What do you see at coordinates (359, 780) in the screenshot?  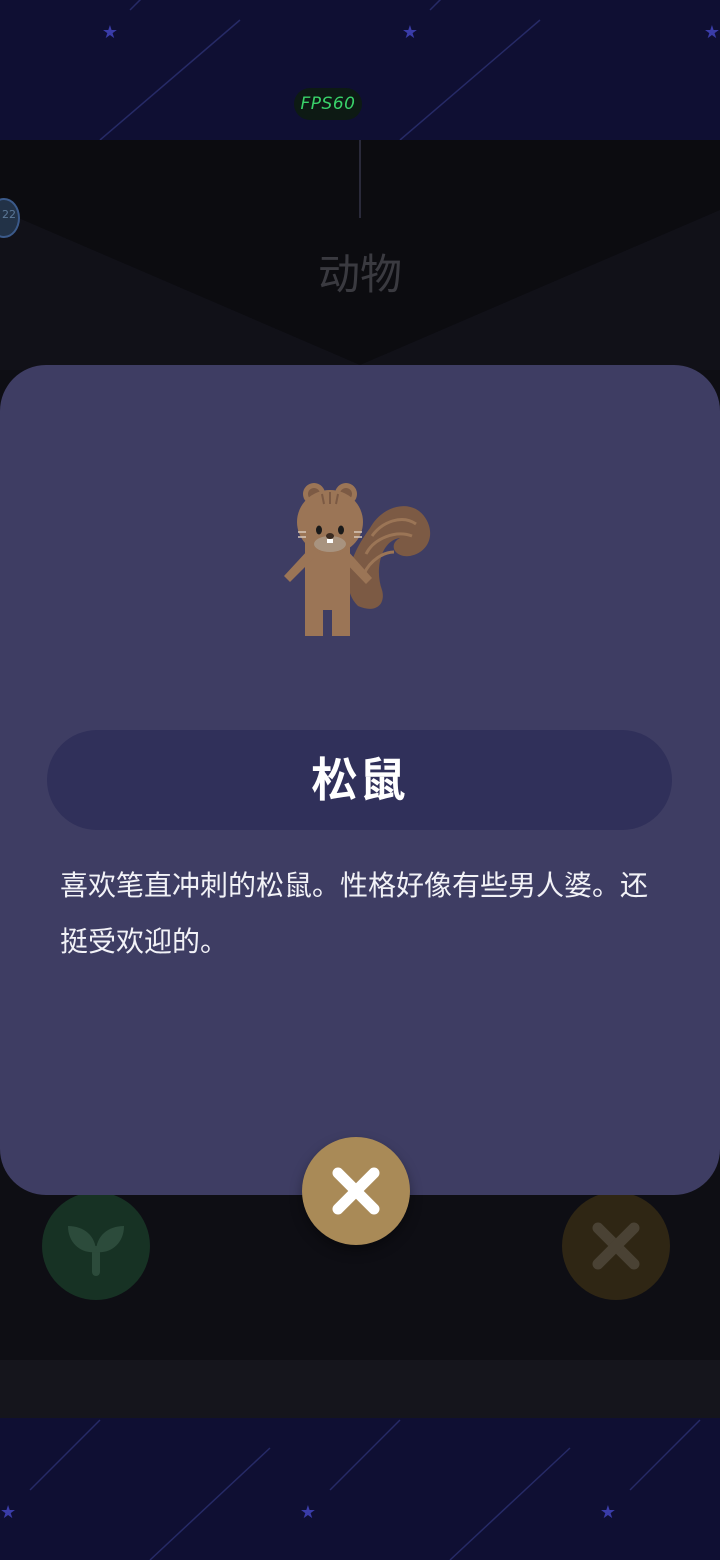 I see `animal-name: 松鼠` at bounding box center [359, 780].